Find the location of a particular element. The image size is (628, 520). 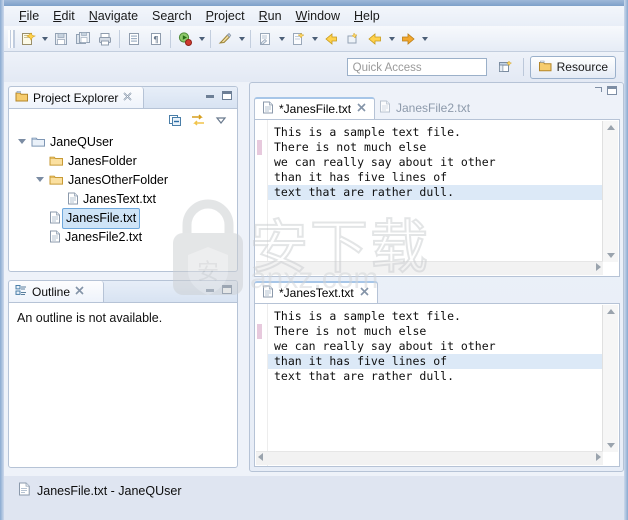

quick-access-input: Quick Access is located at coordinates (416, 67).